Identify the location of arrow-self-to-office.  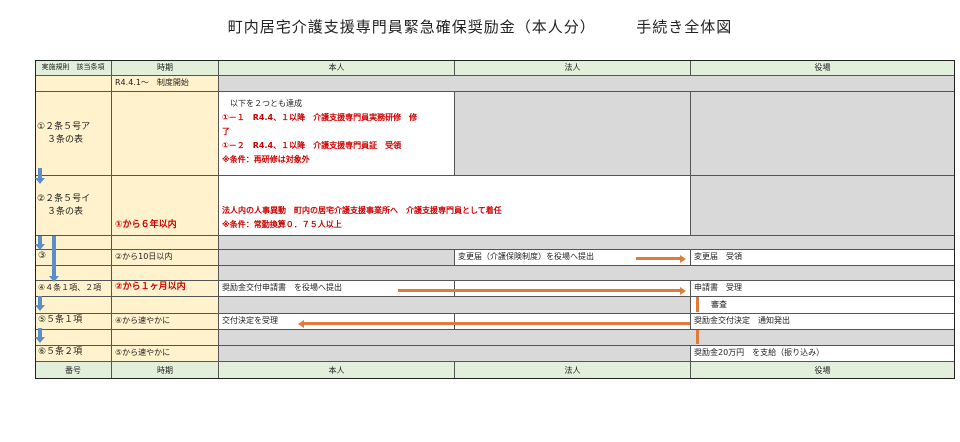
(539, 290).